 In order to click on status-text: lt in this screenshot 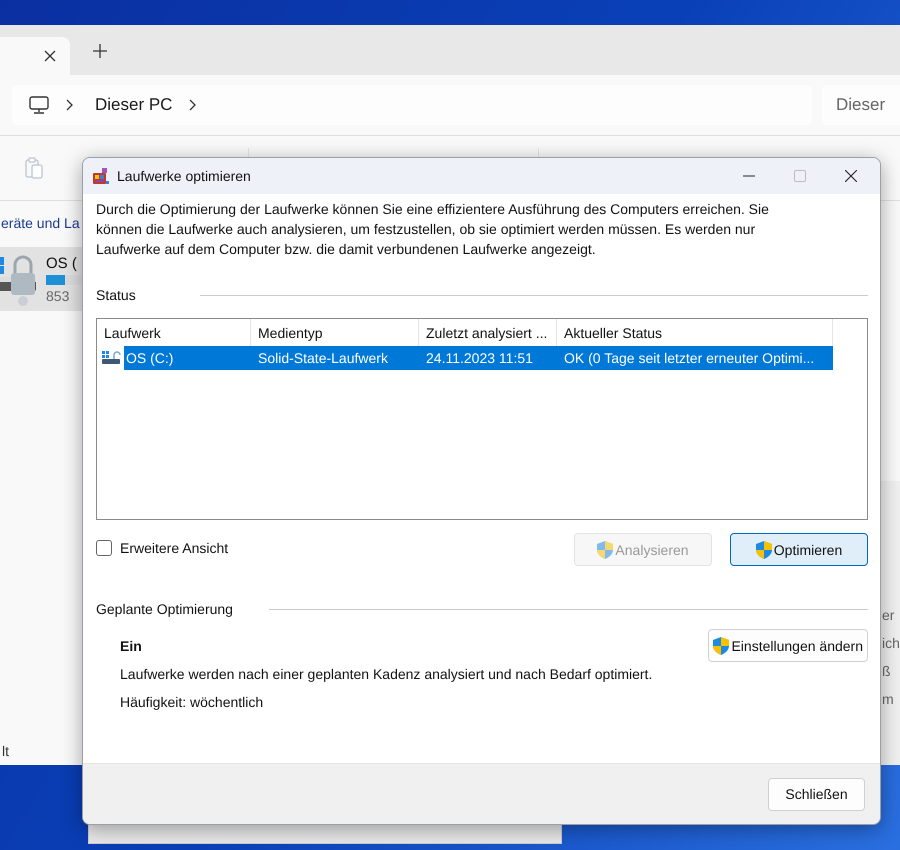, I will do `click(5, 751)`.